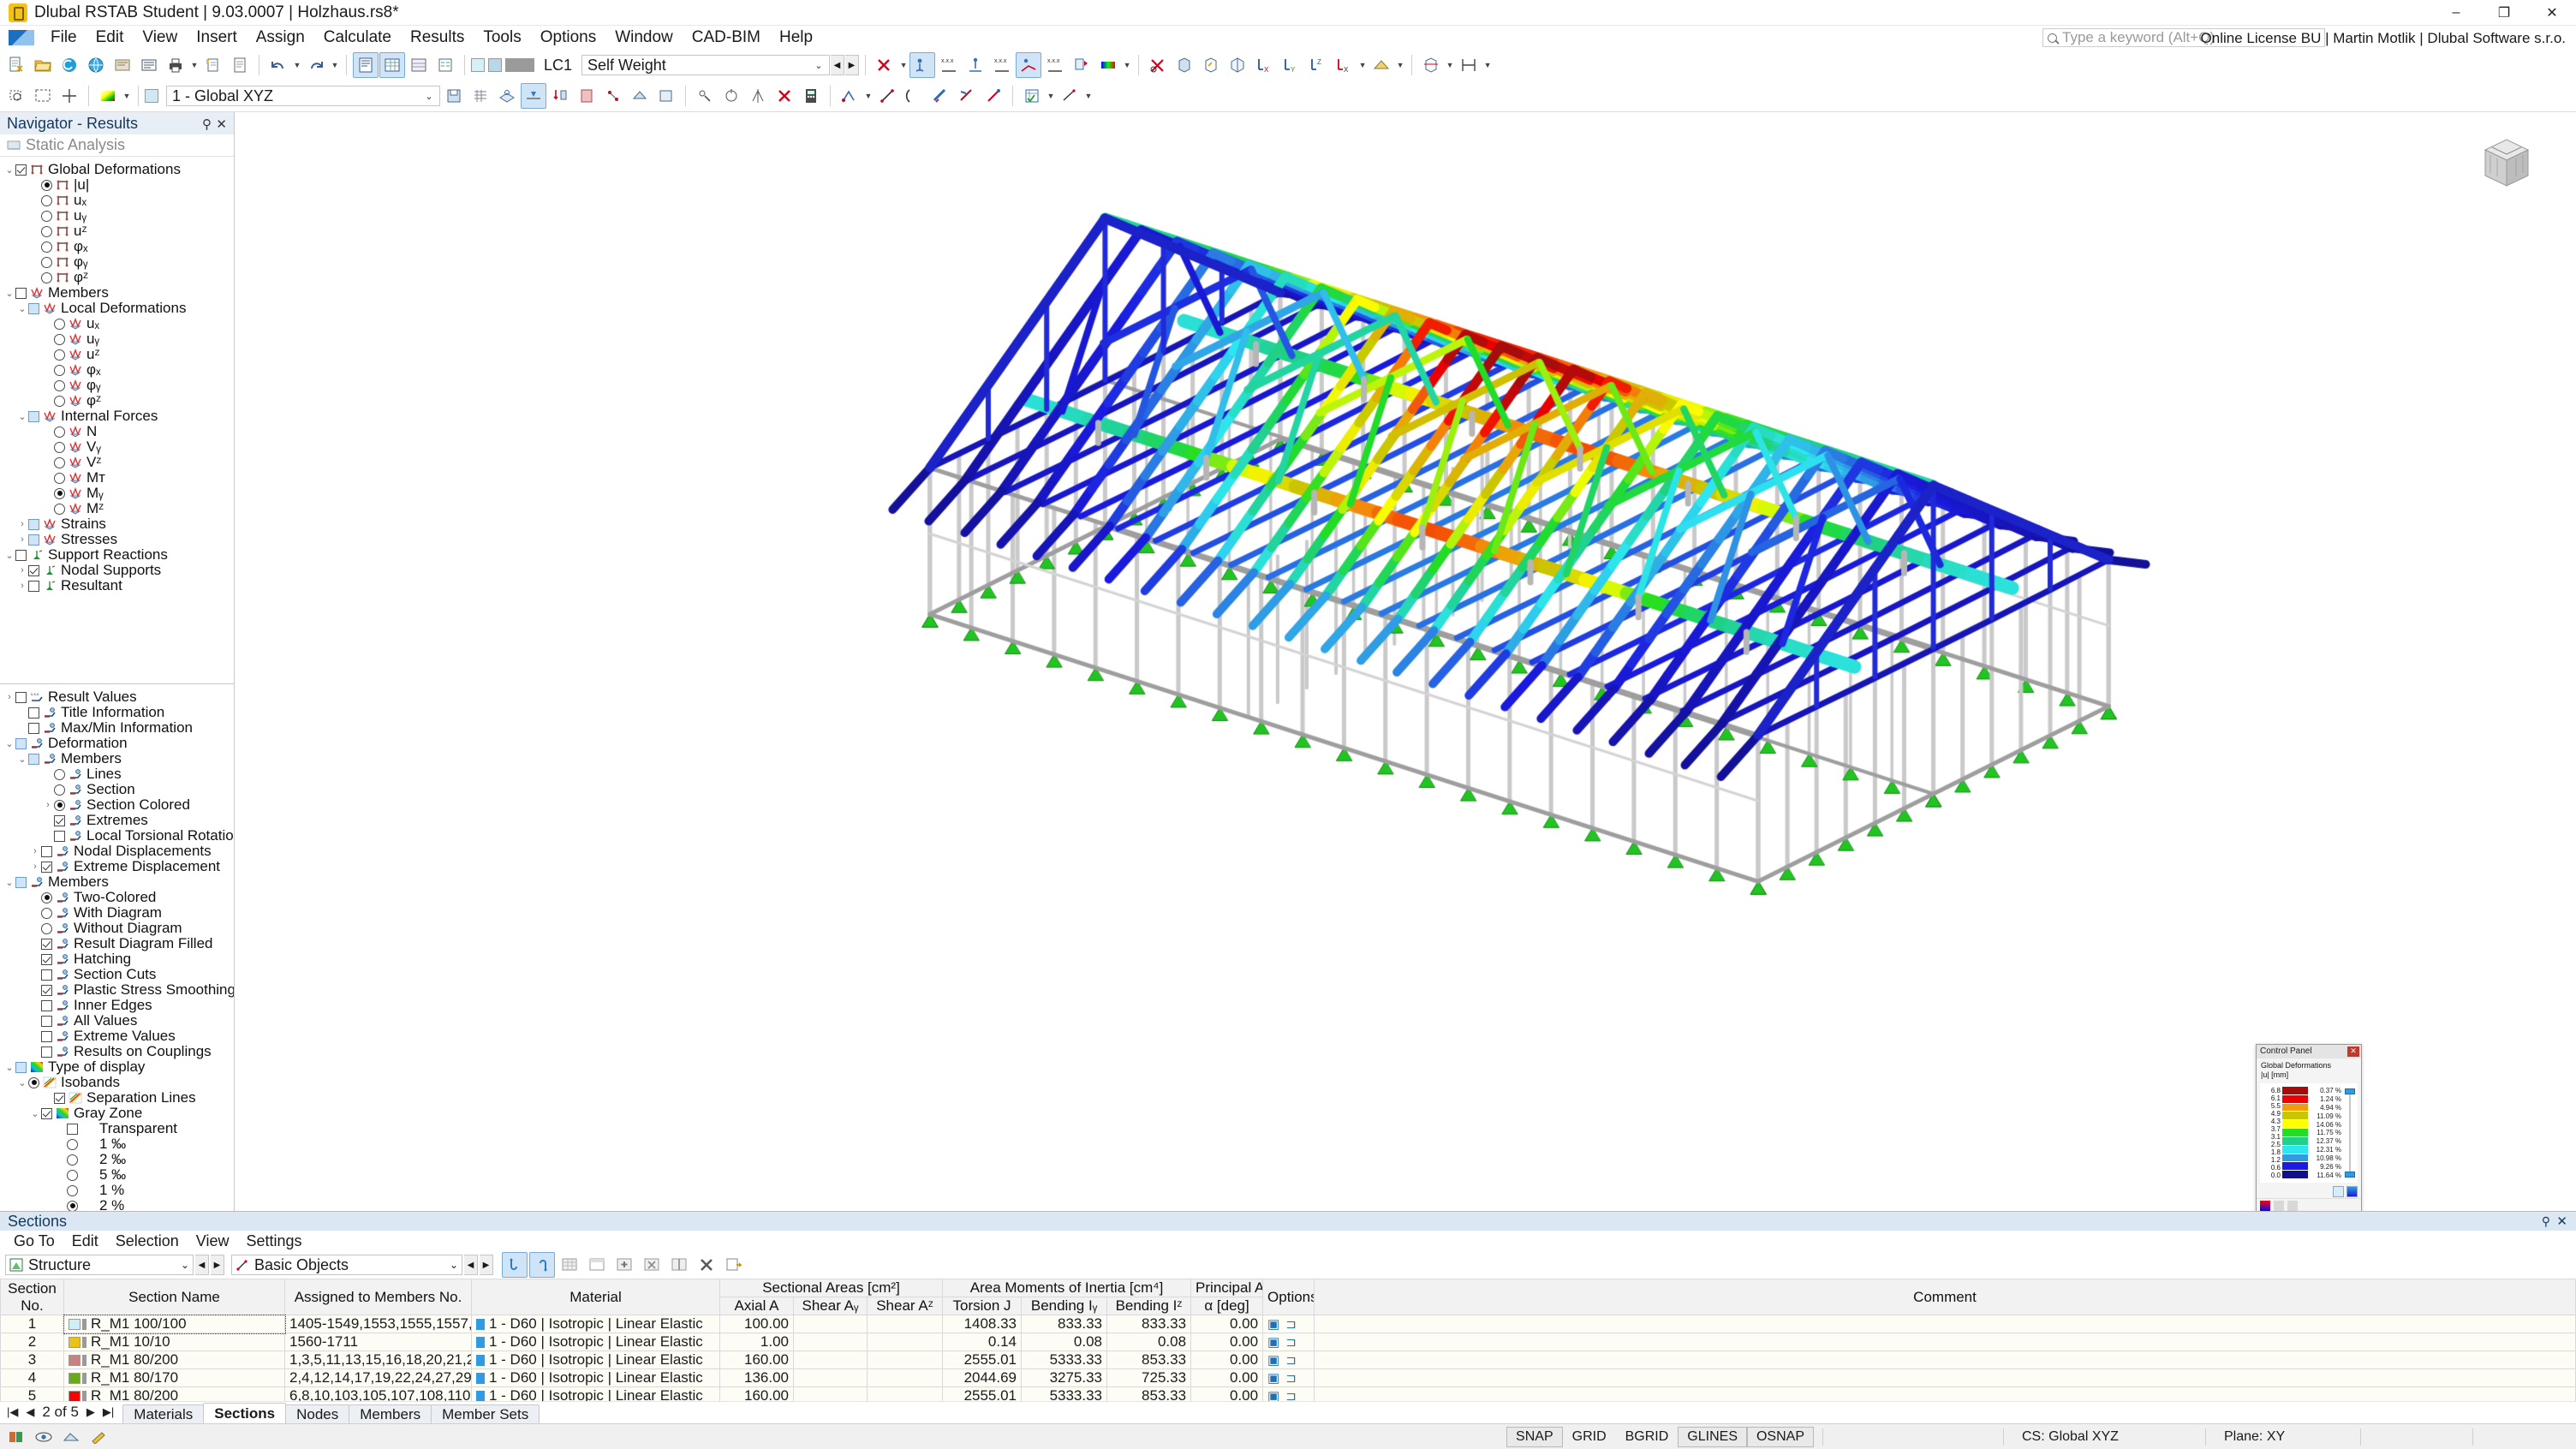  Describe the element at coordinates (117, 354) in the screenshot. I see `tree-node: uᶻ` at that location.